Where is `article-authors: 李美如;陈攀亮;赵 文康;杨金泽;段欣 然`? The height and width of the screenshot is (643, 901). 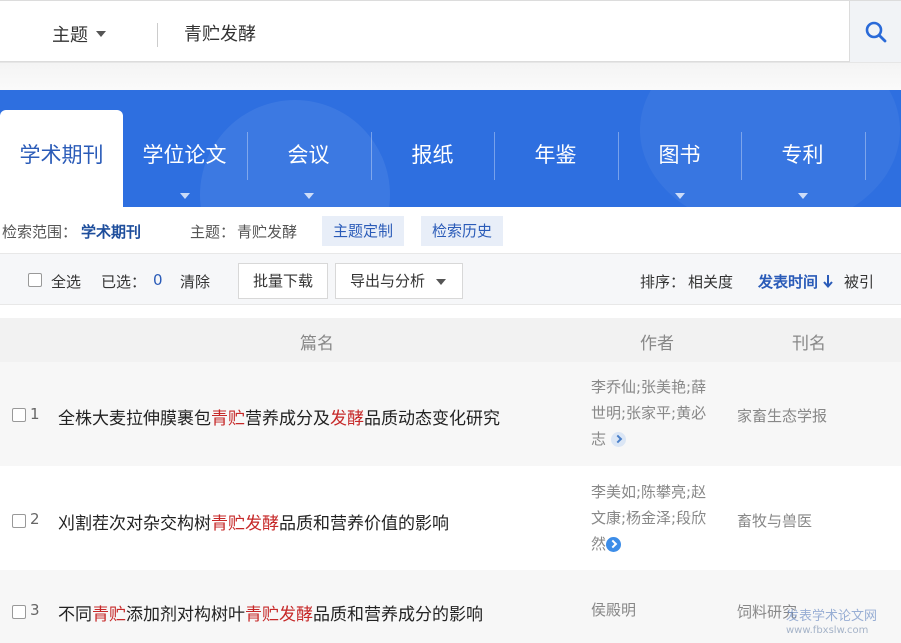 article-authors: 李美如;陈攀亮;赵 文康;杨金泽;段欣 然 is located at coordinates (655, 518).